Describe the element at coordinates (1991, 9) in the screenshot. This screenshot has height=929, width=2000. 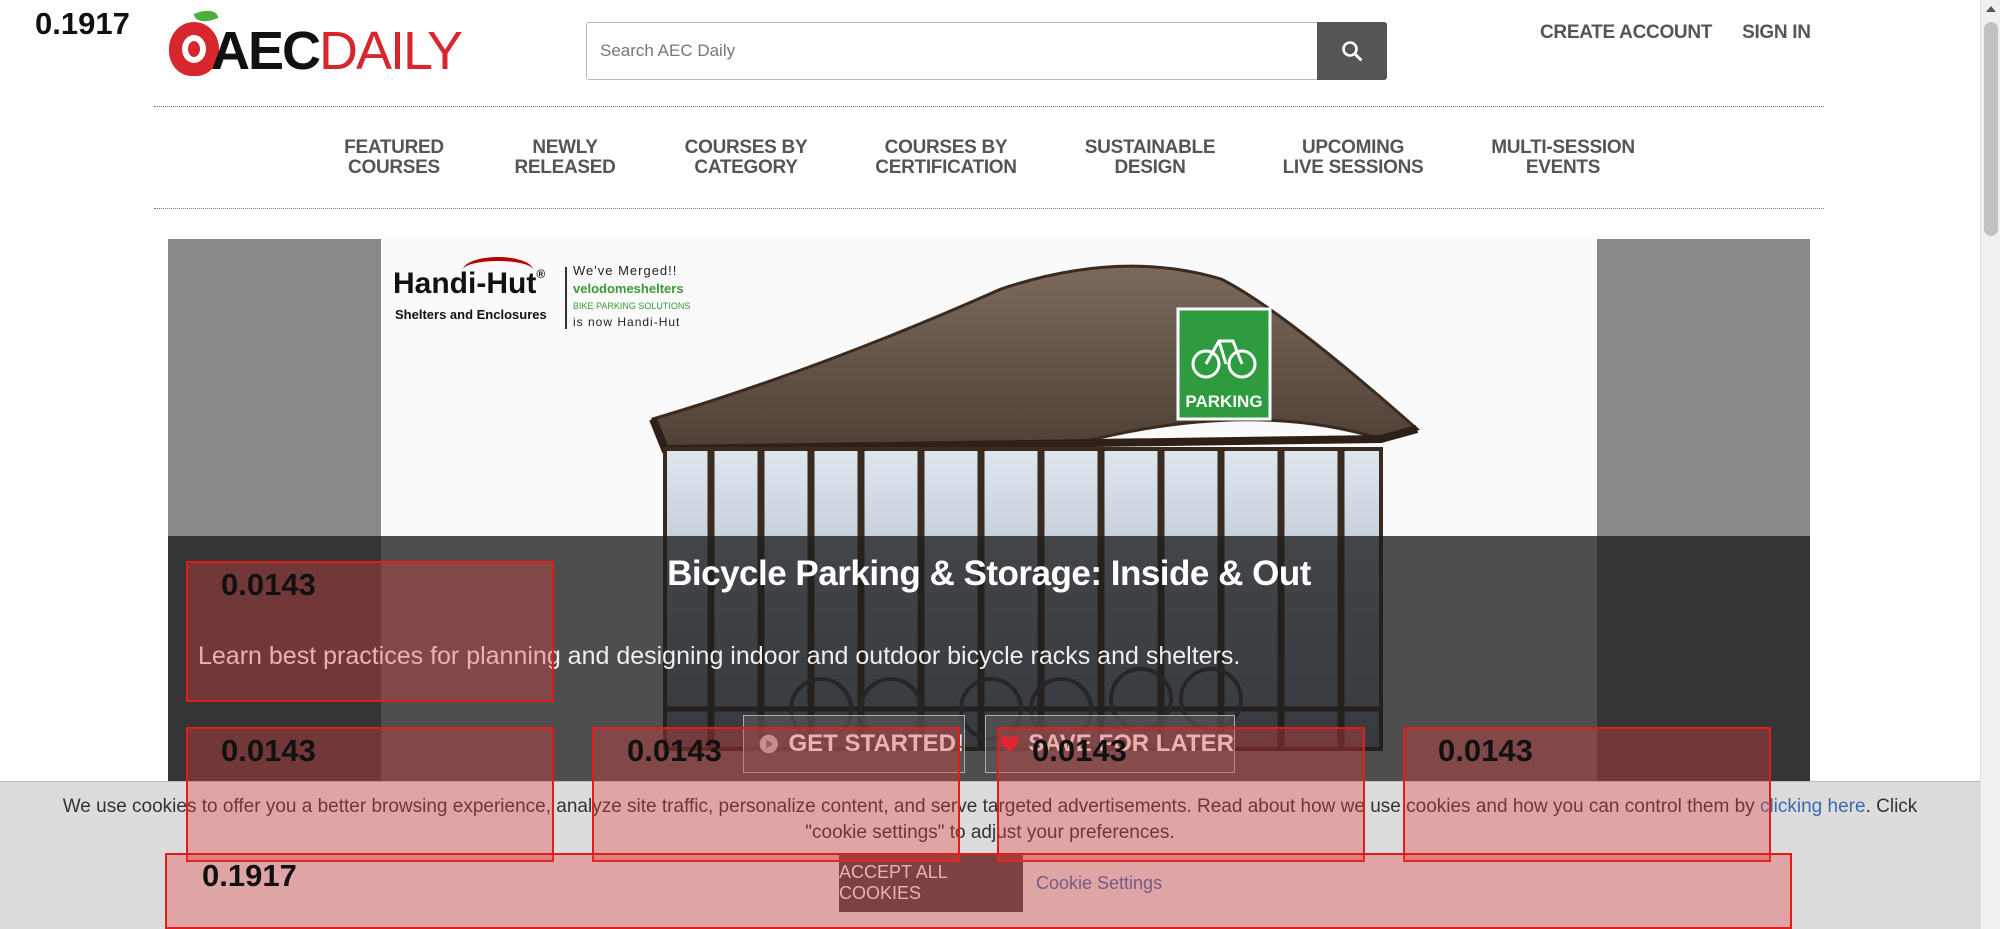
I see `scroll-up-icon` at that location.